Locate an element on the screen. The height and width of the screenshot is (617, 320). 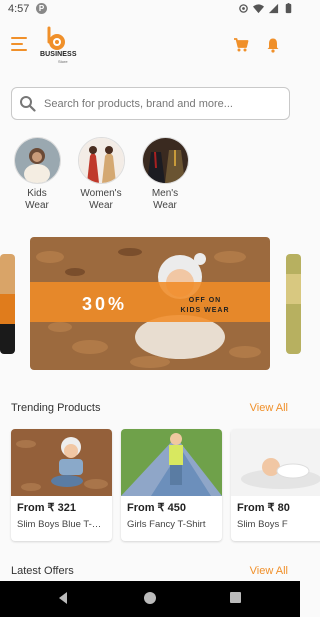
banner-next-peek is located at coordinates (293, 304).